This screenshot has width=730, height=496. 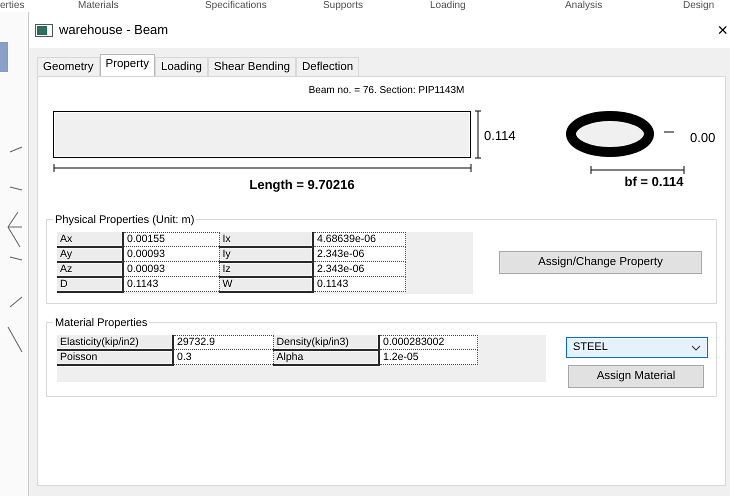 I want to click on property-value: 0.000283002, so click(x=428, y=343).